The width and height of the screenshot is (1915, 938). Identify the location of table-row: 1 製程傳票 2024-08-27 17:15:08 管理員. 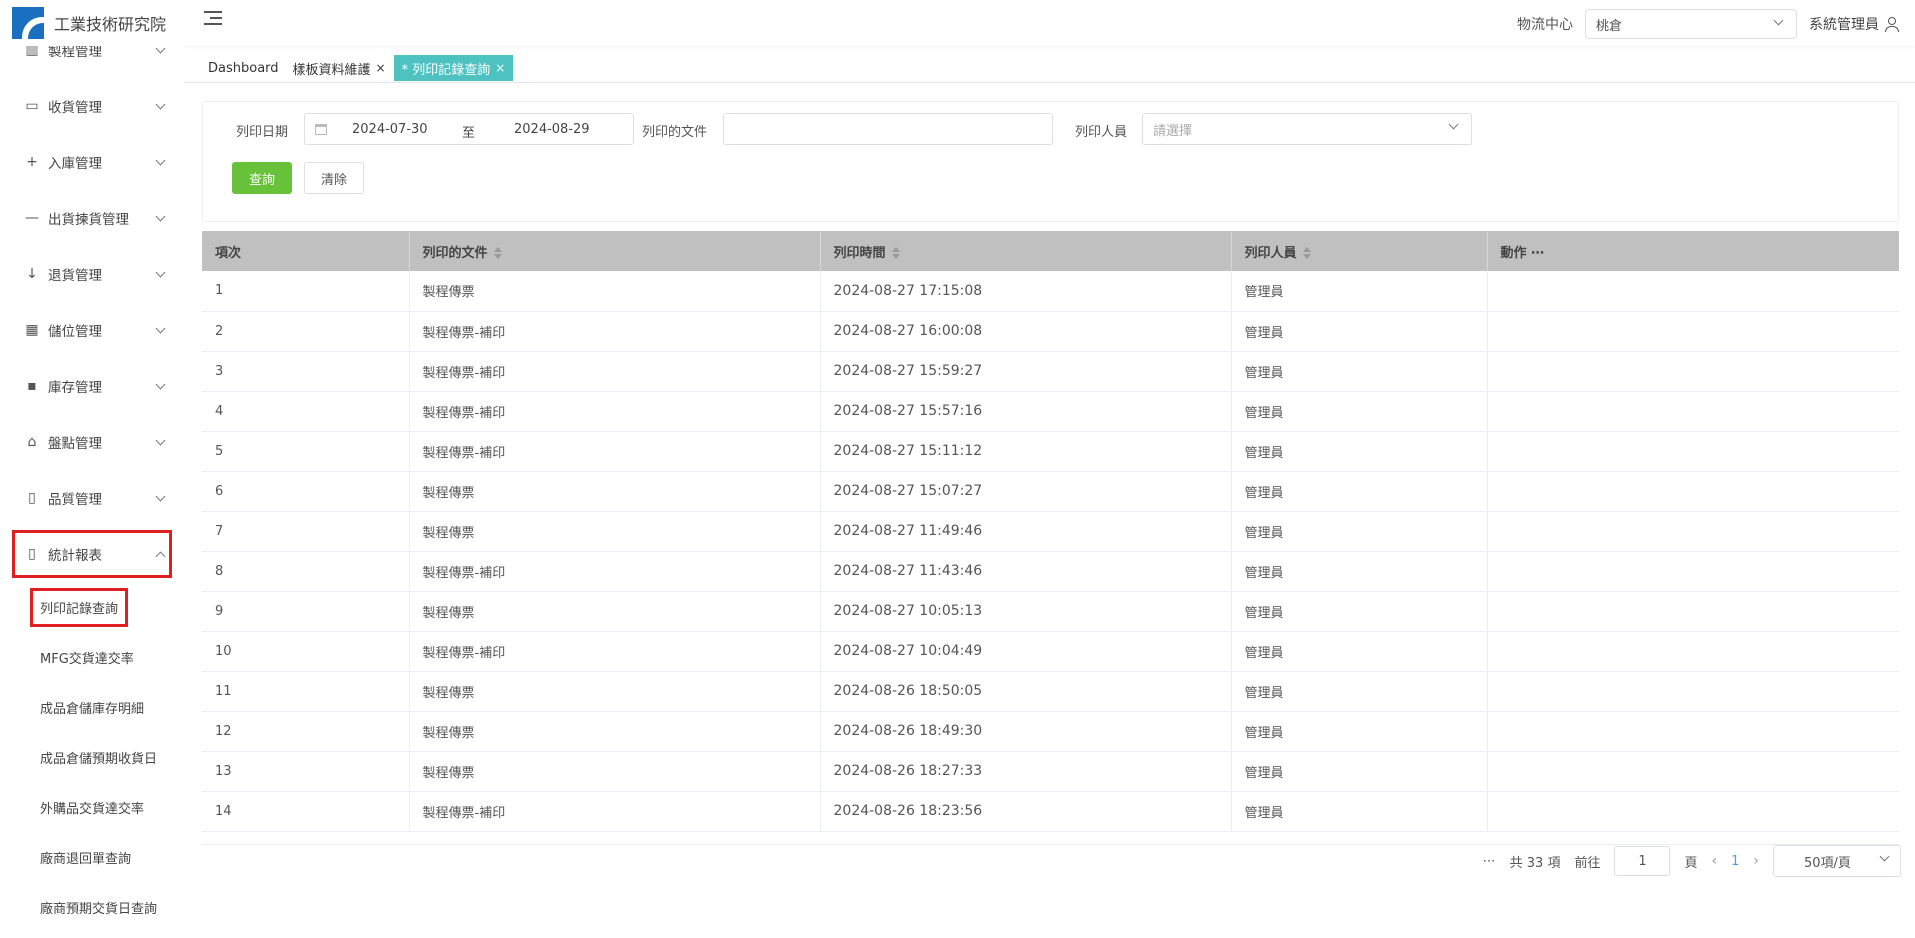
(1050, 291).